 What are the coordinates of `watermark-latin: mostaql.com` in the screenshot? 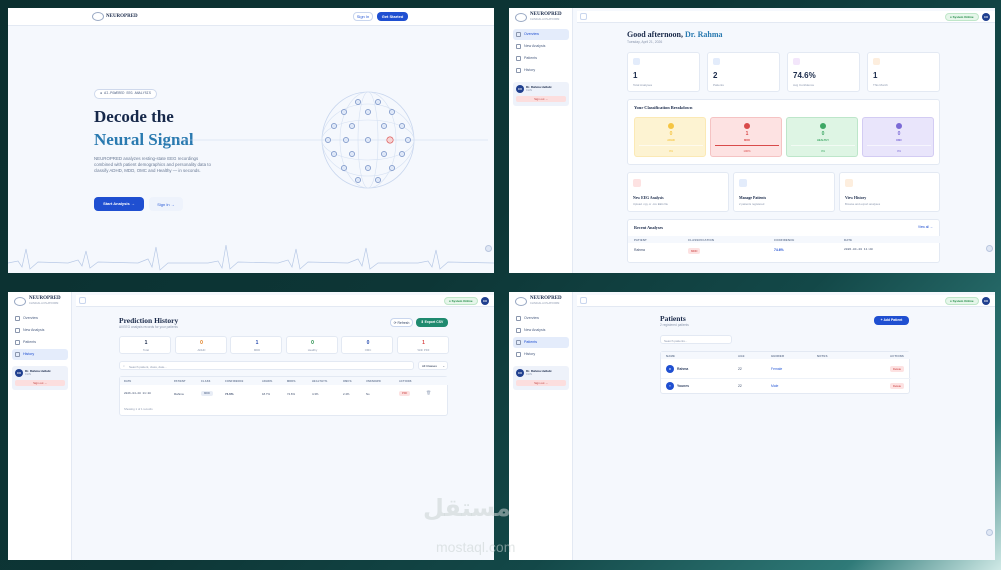 It's located at (476, 547).